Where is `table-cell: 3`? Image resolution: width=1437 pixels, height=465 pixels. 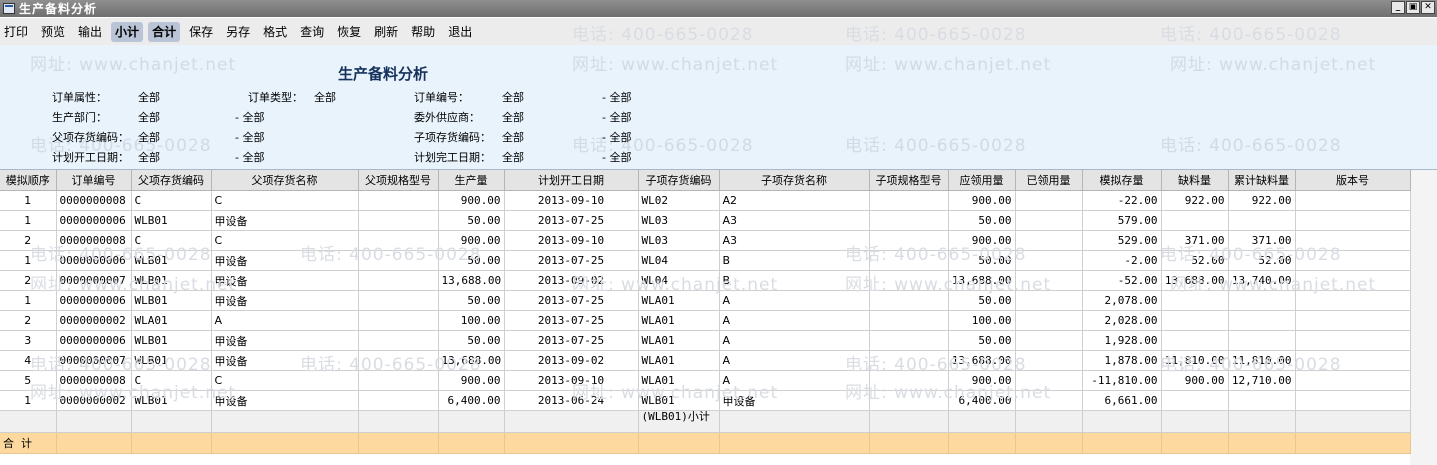
table-cell: 3 is located at coordinates (28, 340).